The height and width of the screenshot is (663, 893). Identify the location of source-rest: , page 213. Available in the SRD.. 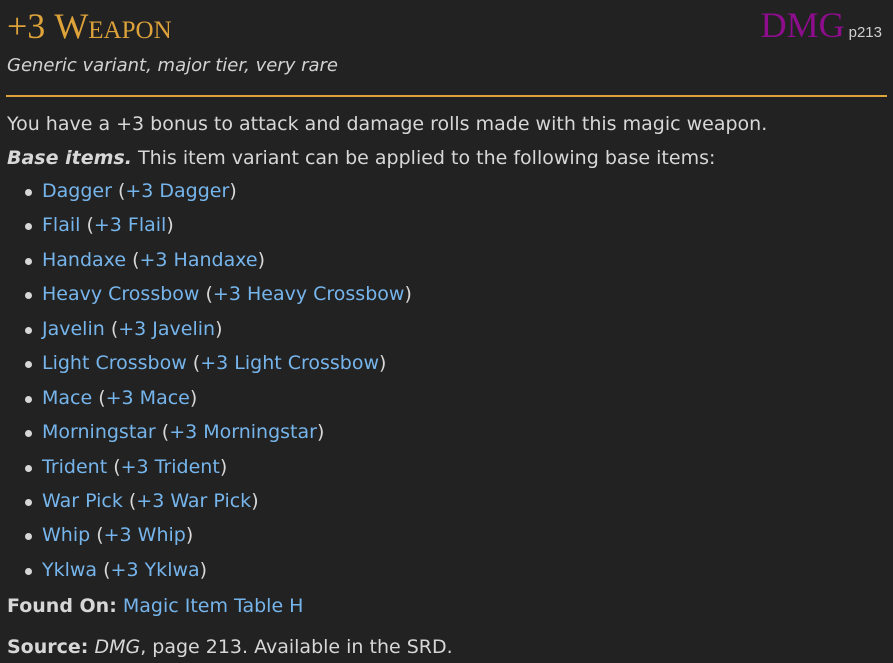
(296, 647).